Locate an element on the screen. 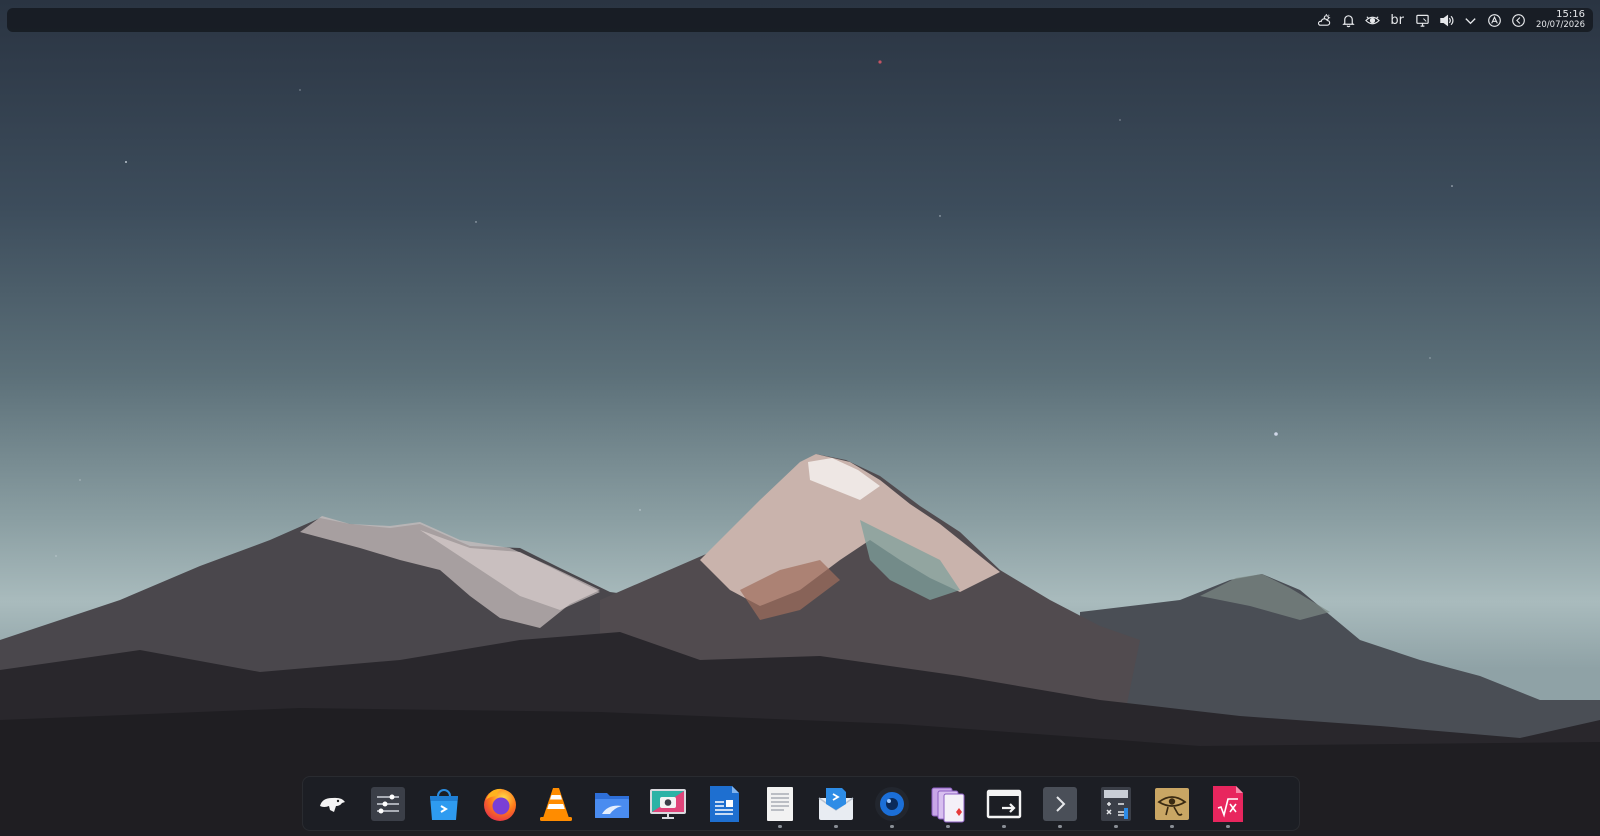 This screenshot has width=1600, height=836. dock-item-file-manager is located at coordinates (612, 804).